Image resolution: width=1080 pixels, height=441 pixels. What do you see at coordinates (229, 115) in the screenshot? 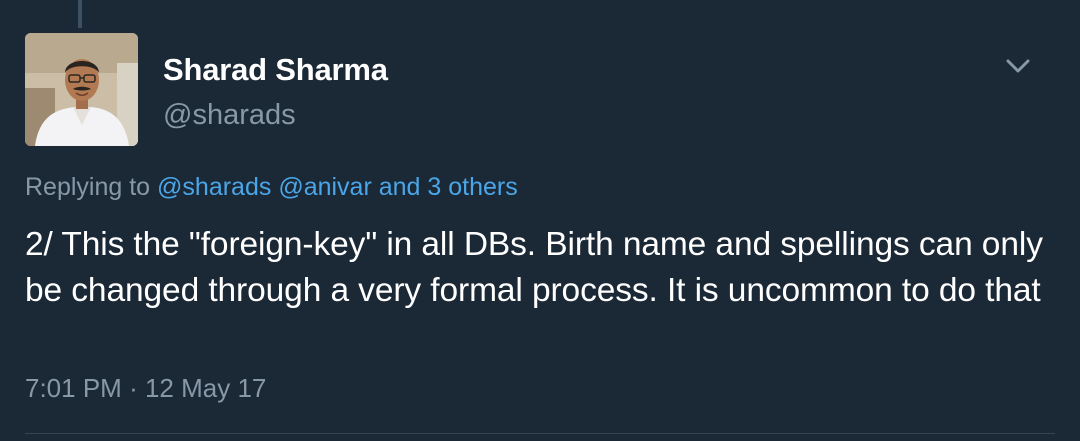
I see `author-handle: @sharads` at bounding box center [229, 115].